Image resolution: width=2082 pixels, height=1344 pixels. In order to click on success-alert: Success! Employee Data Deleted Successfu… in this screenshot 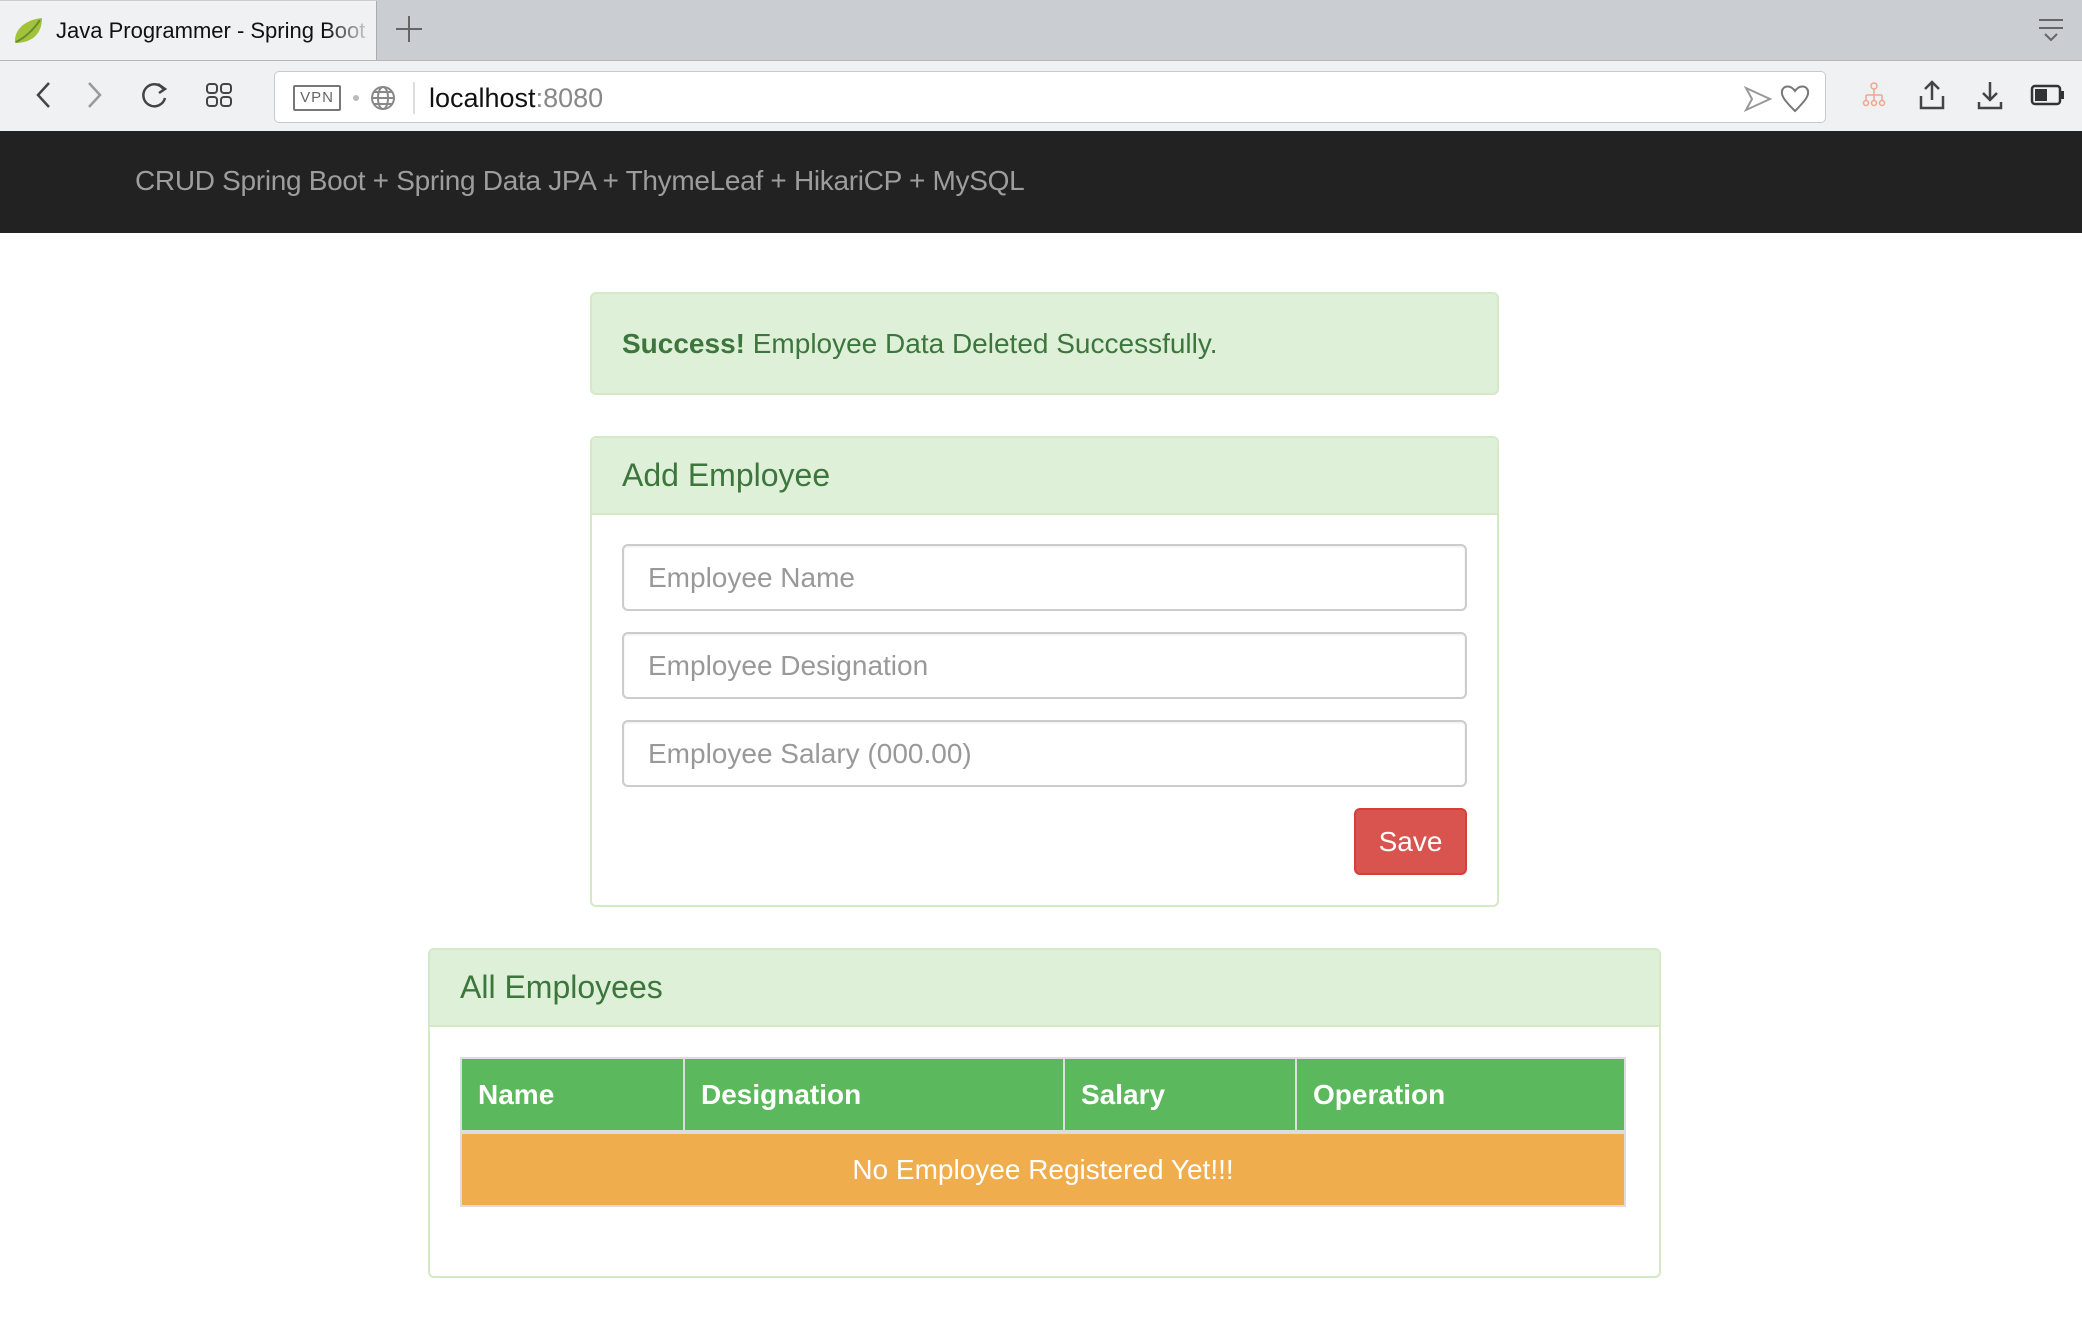, I will do `click(1044, 343)`.